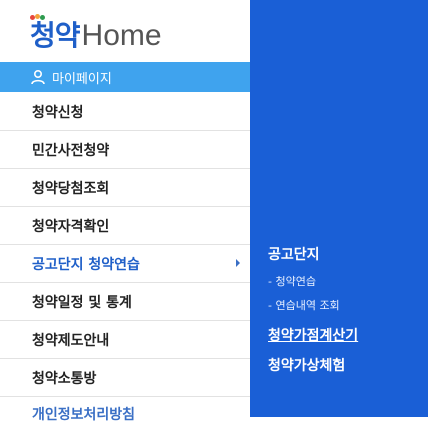  Describe the element at coordinates (121, 35) in the screenshot. I see `logo-english: Home` at that location.